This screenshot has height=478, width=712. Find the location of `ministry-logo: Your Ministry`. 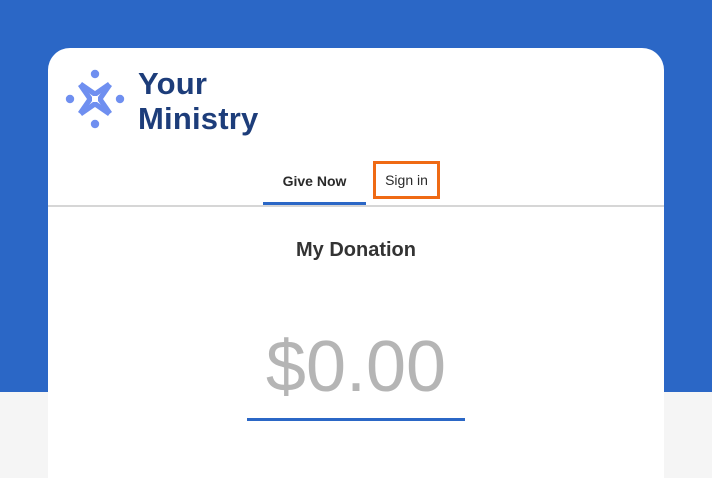

ministry-logo: Your Ministry is located at coordinates (160, 101).